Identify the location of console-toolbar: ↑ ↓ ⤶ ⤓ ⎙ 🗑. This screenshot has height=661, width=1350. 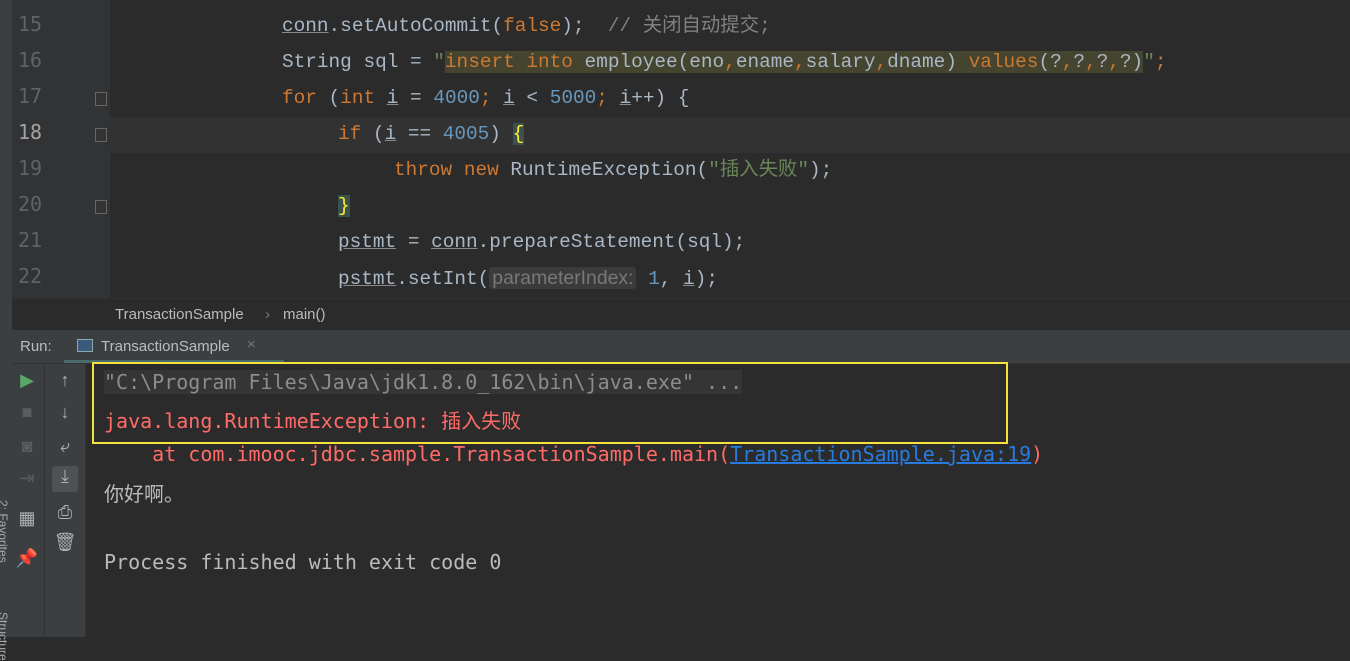
(65, 500).